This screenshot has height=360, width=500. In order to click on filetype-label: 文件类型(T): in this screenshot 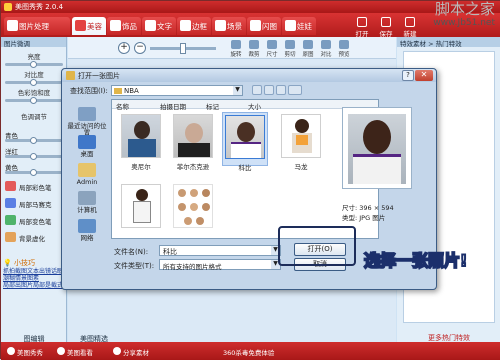, I will do `click(134, 266)`.